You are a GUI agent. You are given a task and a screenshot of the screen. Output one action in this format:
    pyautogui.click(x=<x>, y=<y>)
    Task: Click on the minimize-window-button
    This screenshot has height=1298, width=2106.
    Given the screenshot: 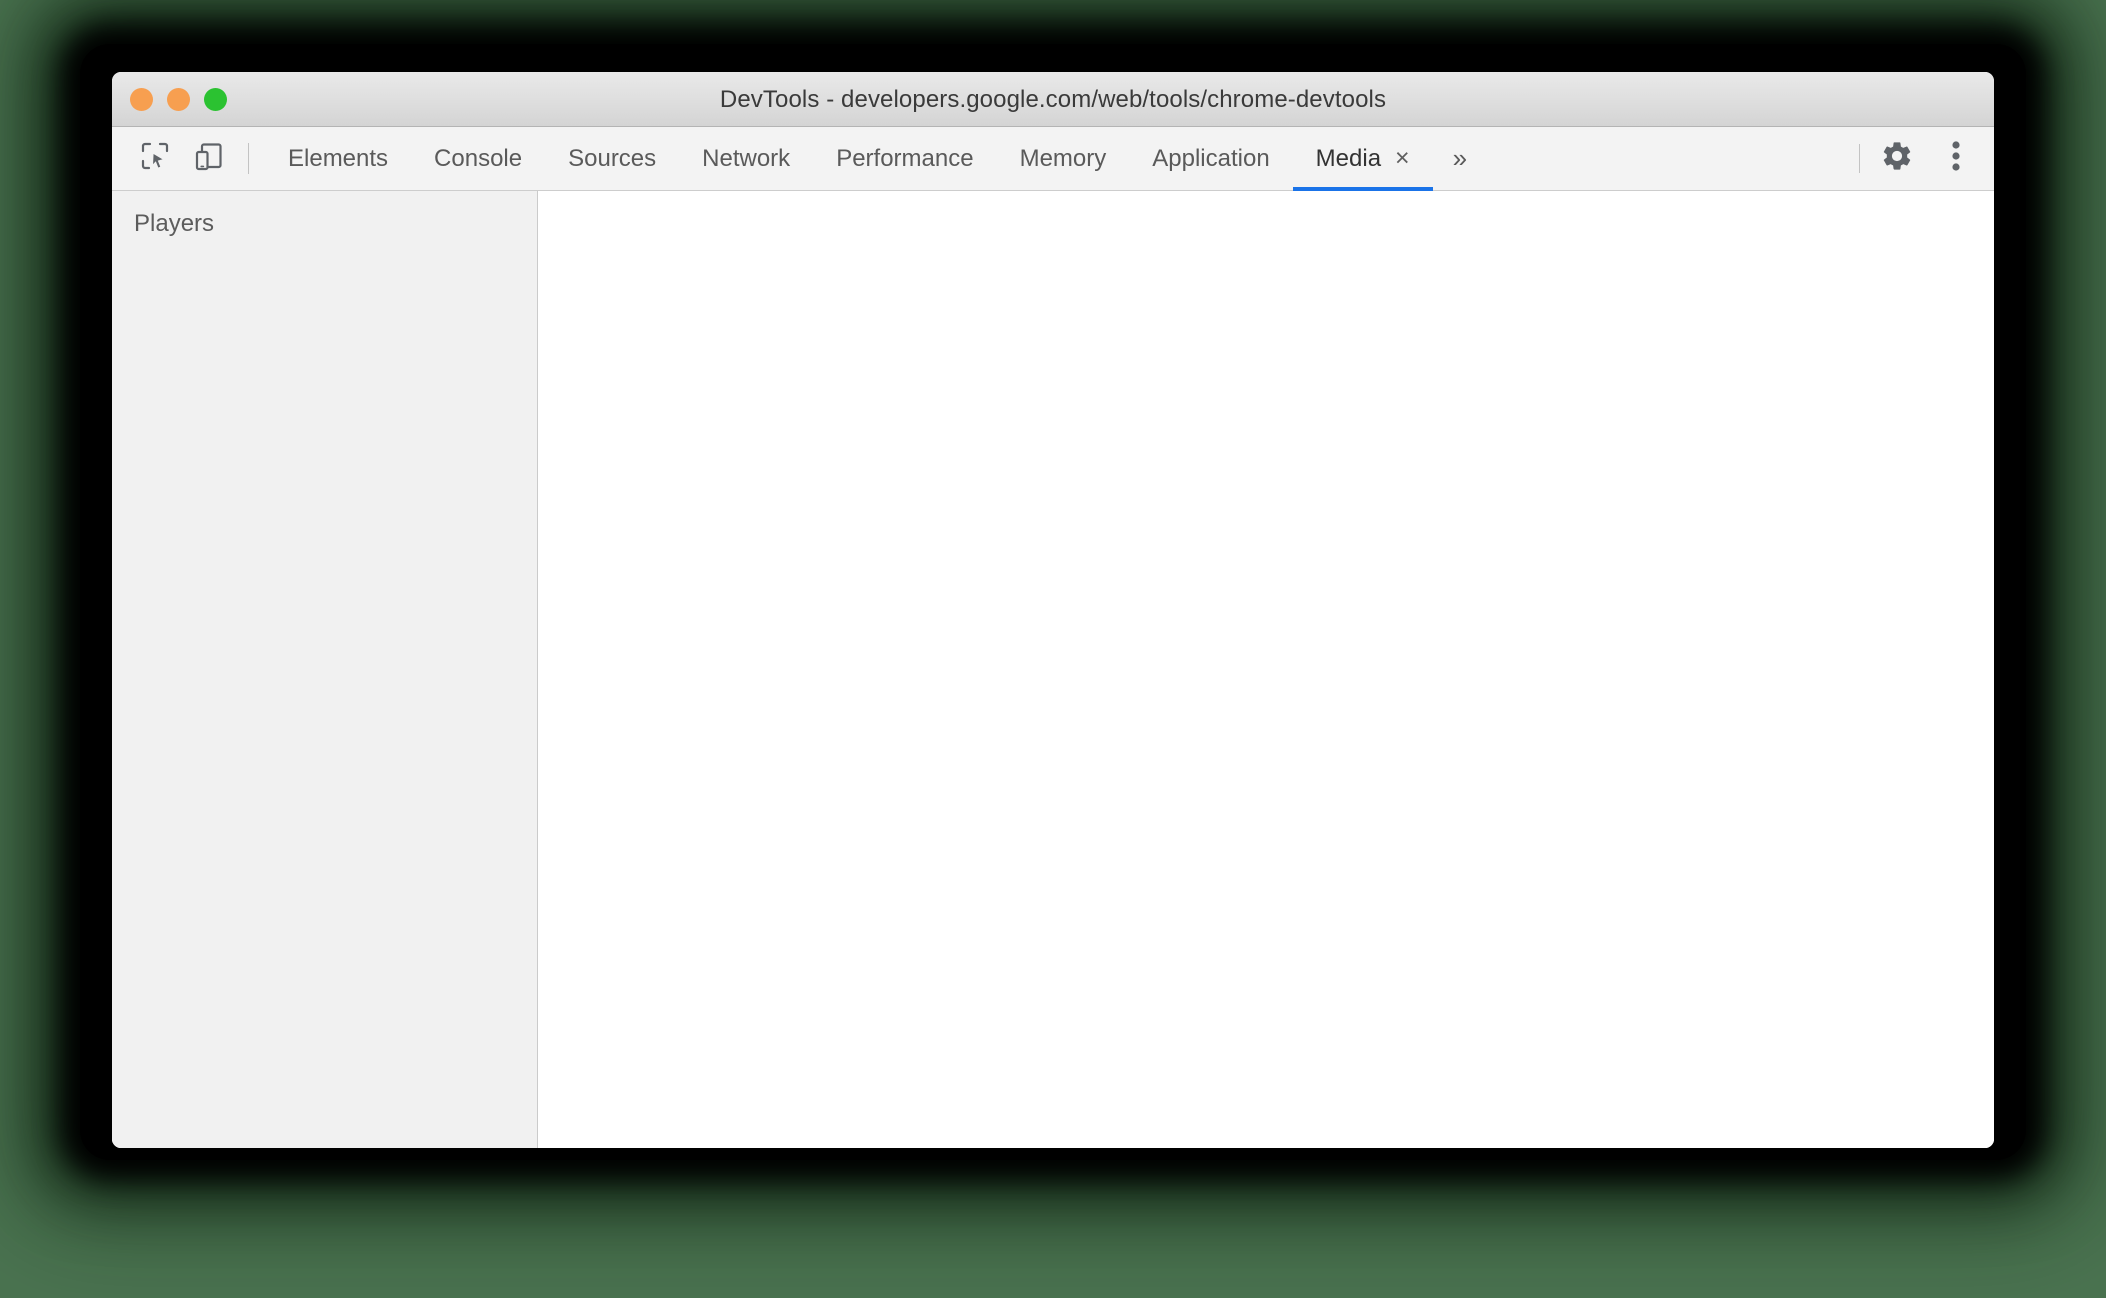 What is the action you would take?
    pyautogui.click(x=178, y=99)
    